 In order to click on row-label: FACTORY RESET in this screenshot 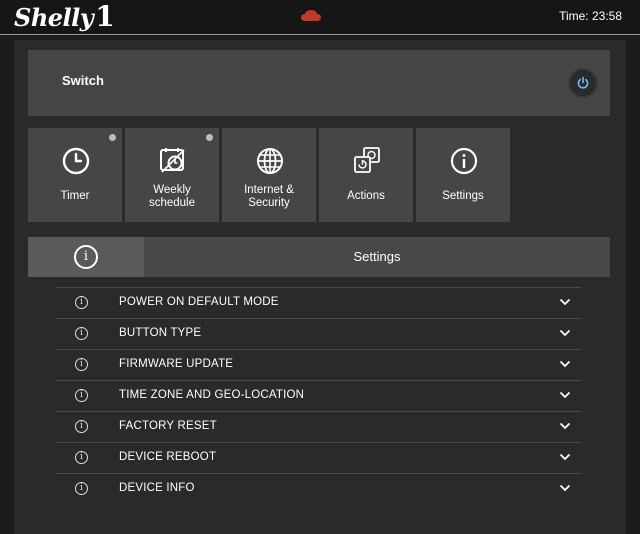, I will do `click(168, 426)`.